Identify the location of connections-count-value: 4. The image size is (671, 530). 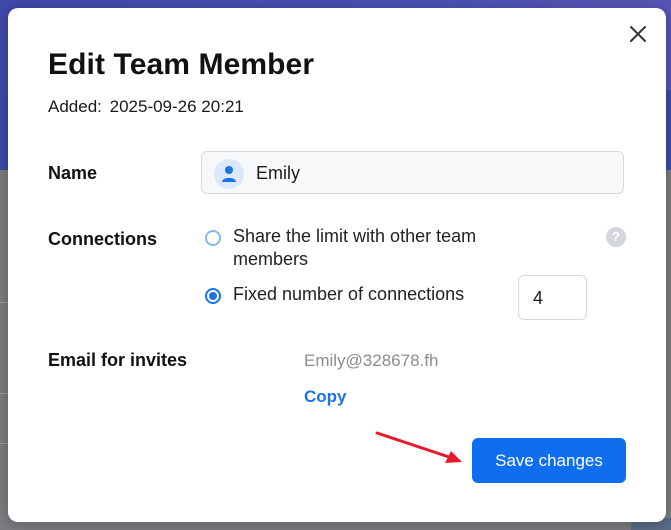
(538, 298).